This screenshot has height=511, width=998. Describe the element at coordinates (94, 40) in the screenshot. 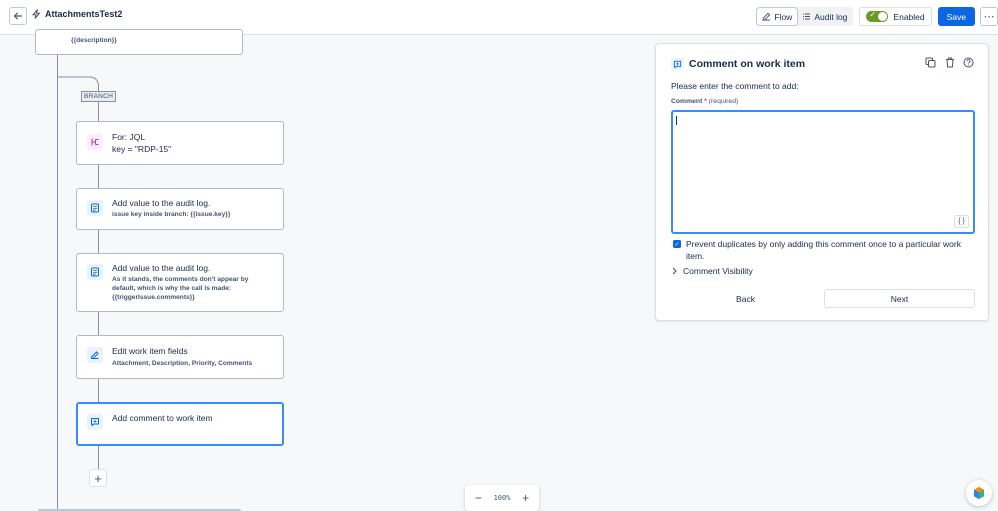

I see `previous-node-text: {{description}}` at that location.